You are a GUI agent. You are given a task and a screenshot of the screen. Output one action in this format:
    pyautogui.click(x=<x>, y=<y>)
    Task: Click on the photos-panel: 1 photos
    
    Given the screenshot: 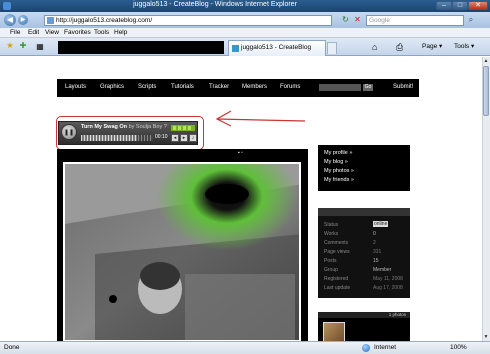 What is the action you would take?
    pyautogui.click(x=364, y=326)
    